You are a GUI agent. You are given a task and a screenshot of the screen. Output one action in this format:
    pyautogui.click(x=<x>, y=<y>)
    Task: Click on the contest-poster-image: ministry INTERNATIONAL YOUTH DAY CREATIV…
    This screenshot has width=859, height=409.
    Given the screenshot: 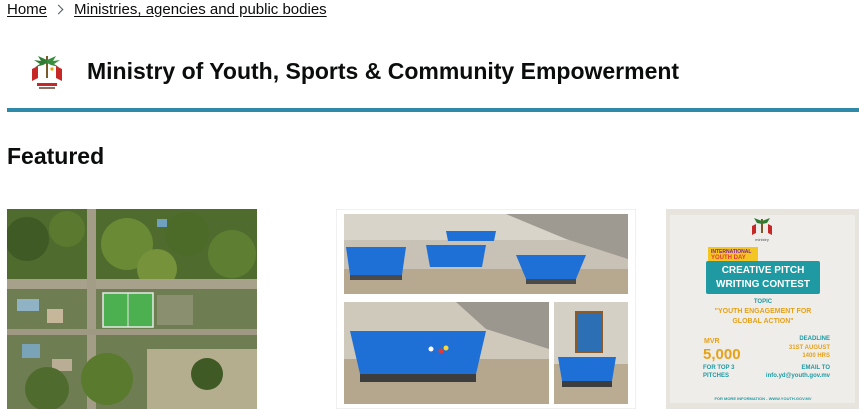 What is the action you would take?
    pyautogui.click(x=762, y=309)
    